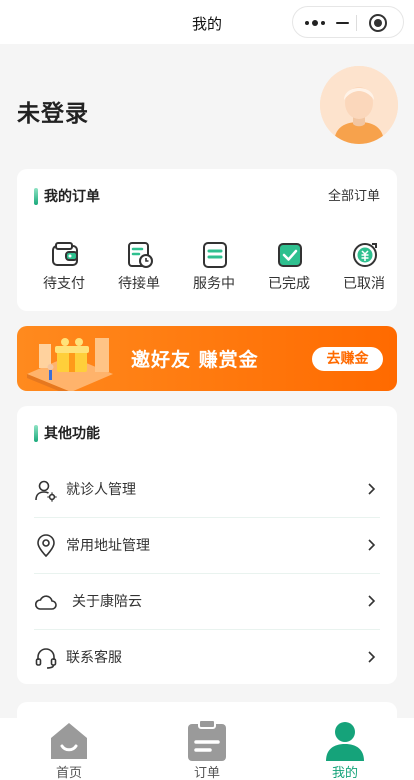  I want to click on more-options-icon, so click(316, 23).